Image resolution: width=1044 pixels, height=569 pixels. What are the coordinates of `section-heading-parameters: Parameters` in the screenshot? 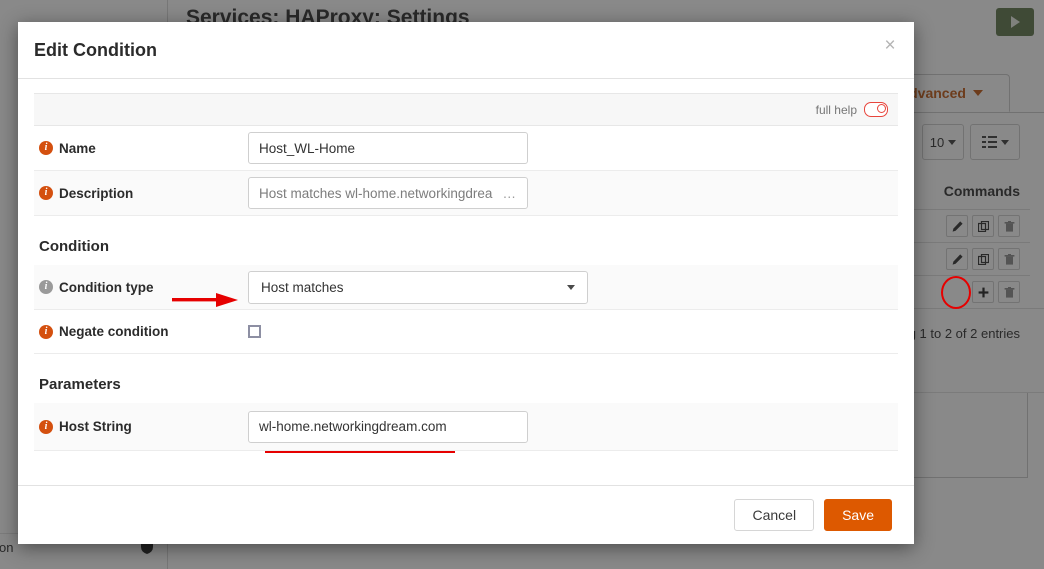 It's located at (80, 384).